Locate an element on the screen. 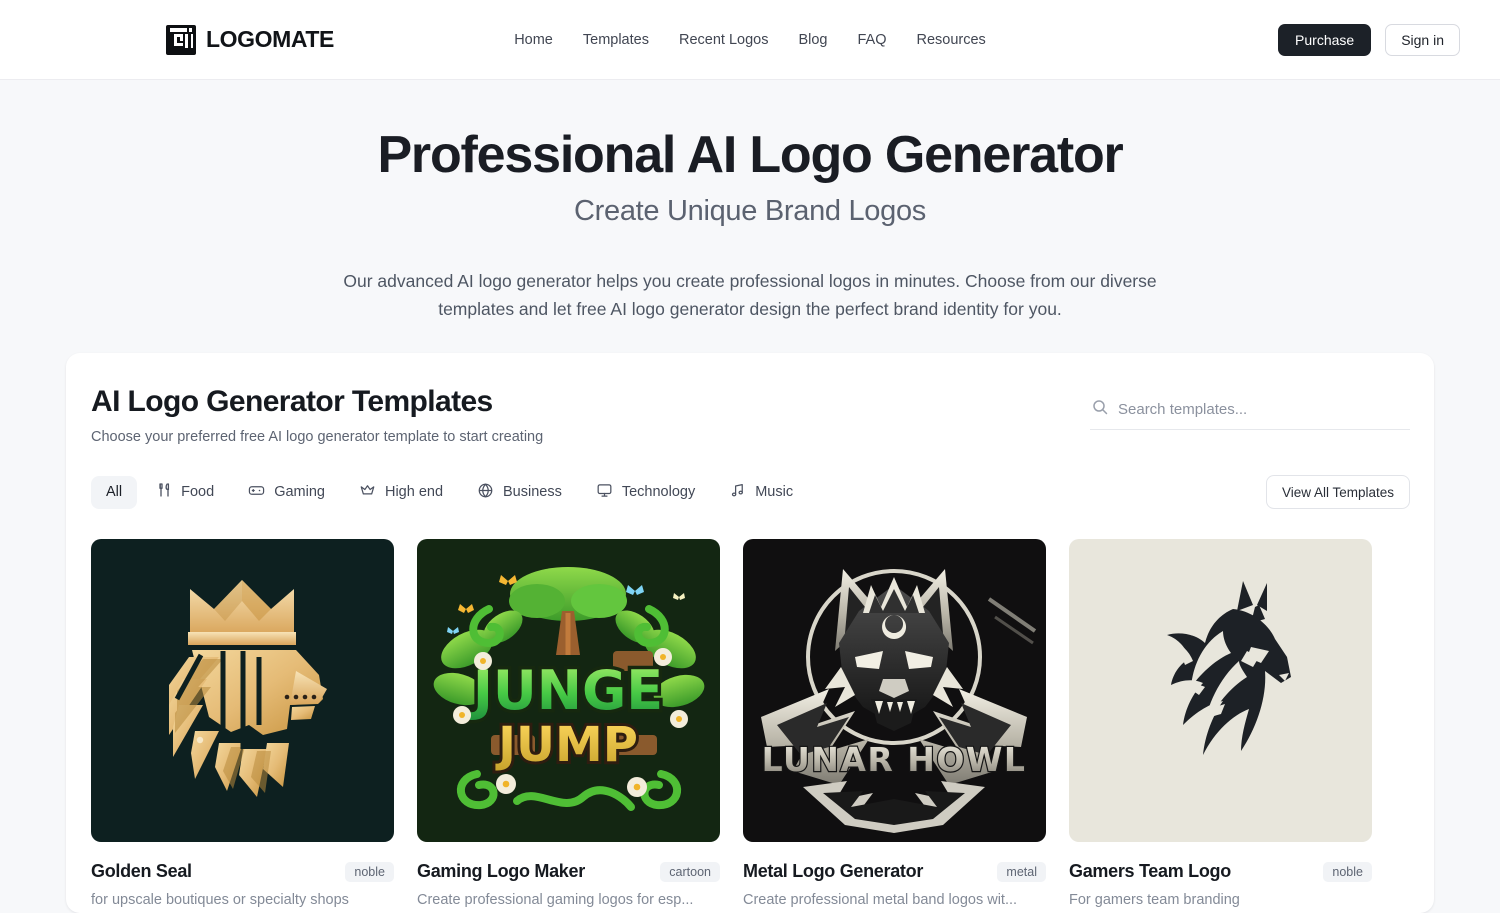 The width and height of the screenshot is (1500, 913). brand-name: LOGOMATE is located at coordinates (270, 39).